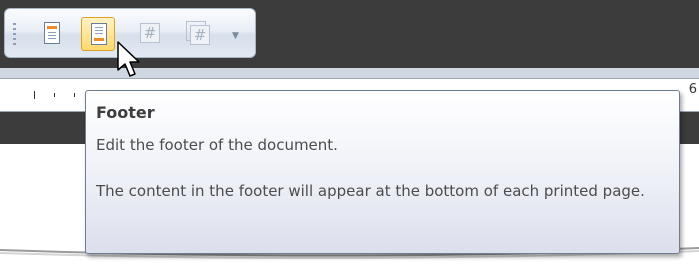 This screenshot has width=699, height=274. Describe the element at coordinates (217, 145) in the screenshot. I see `tooltip-description: Edit the footer of the document.` at that location.